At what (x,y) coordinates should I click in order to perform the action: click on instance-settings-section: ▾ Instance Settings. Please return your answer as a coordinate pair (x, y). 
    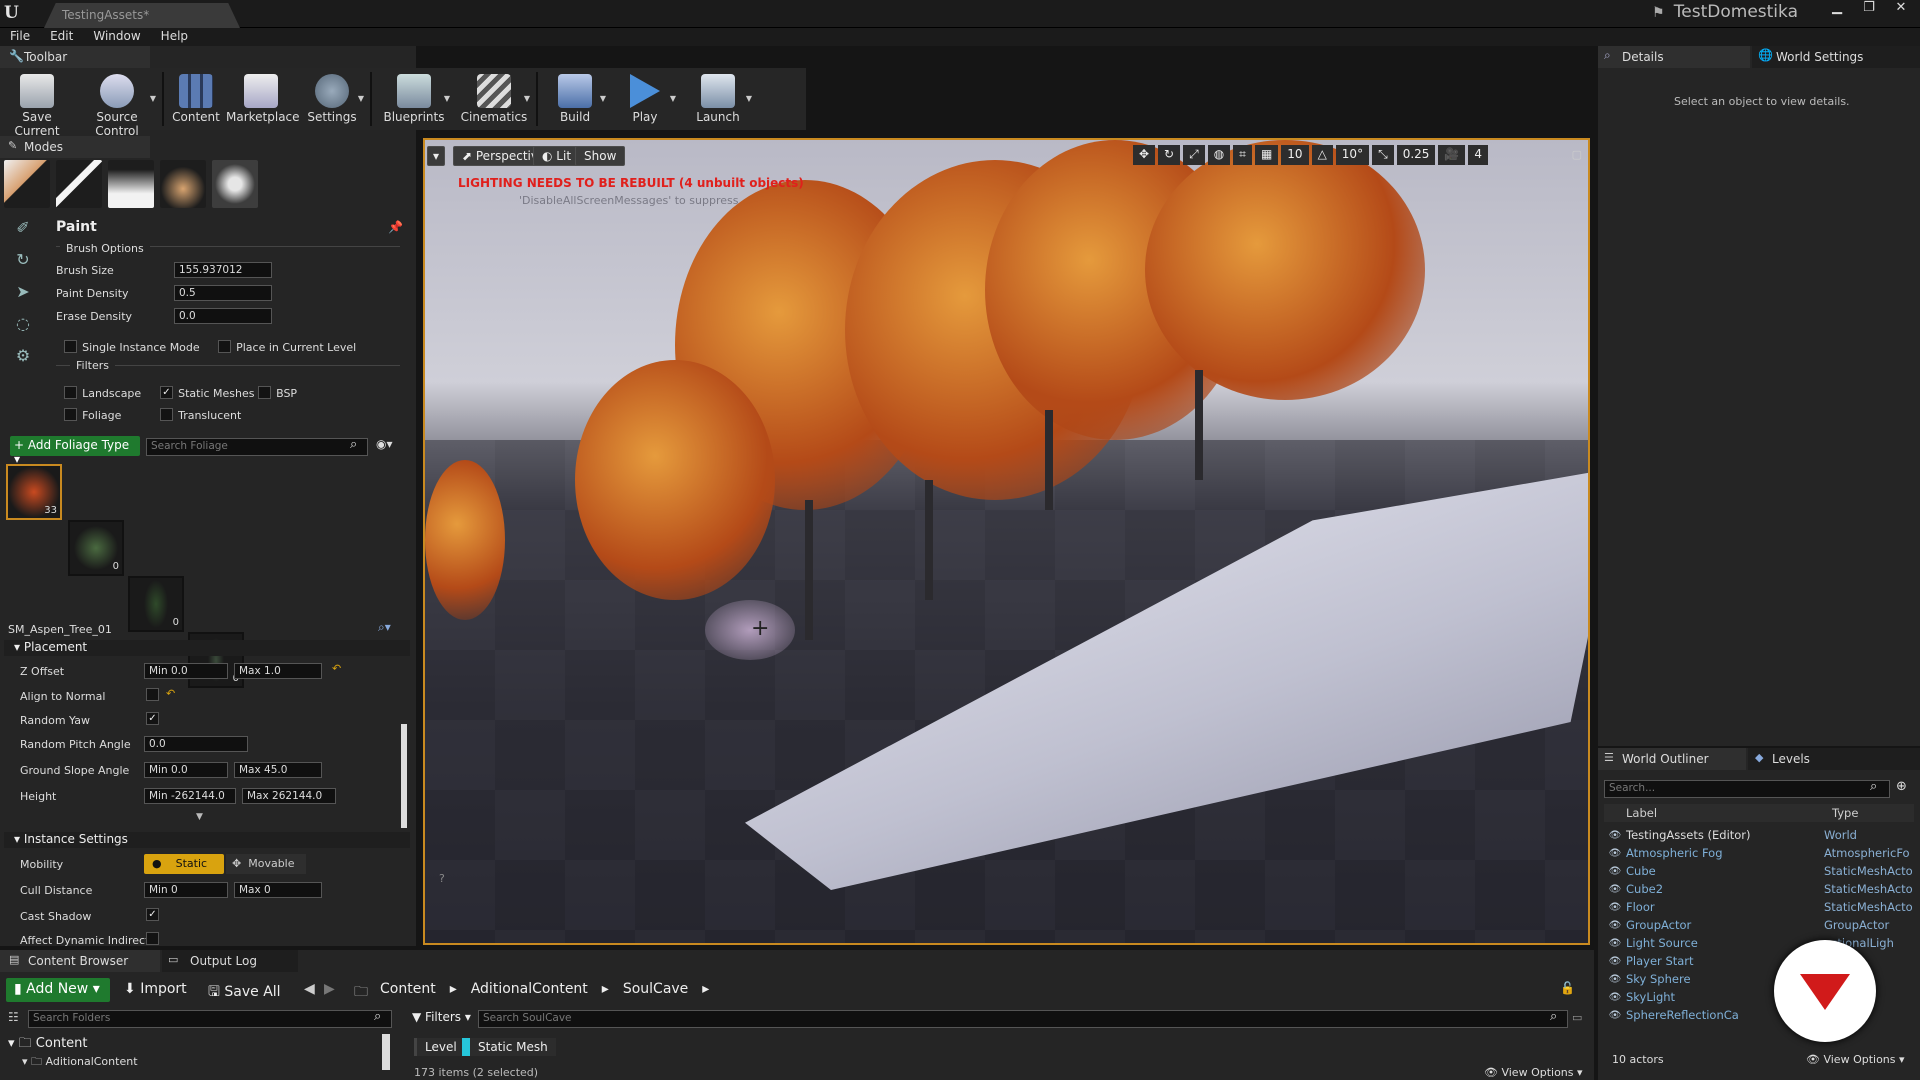
    Looking at the image, I should click on (207, 840).